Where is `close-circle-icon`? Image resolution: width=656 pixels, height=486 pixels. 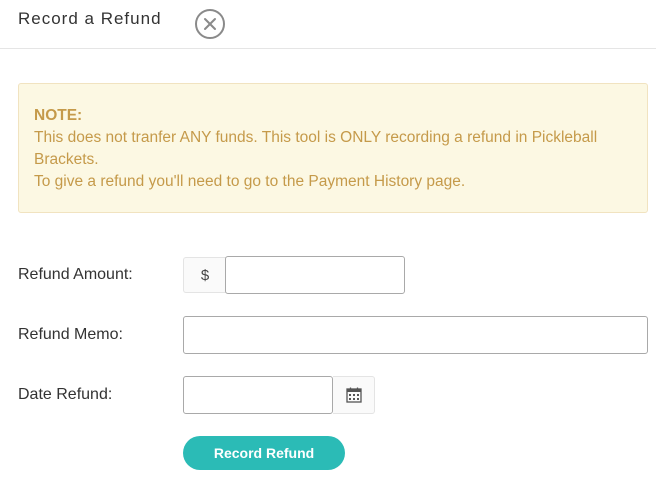
close-circle-icon is located at coordinates (210, 24).